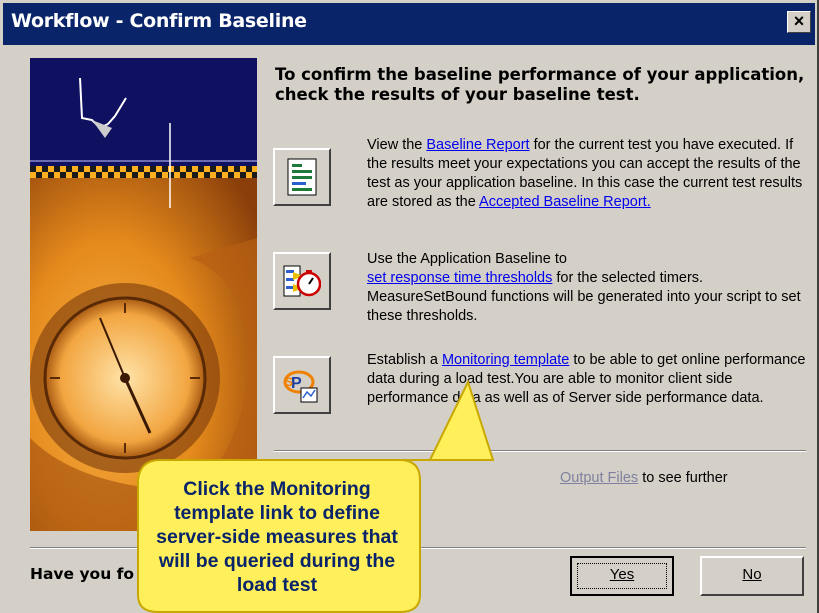 This screenshot has height=613, width=819. Describe the element at coordinates (459, 278) in the screenshot. I see `set-response-time-thresholds-link: set response time thresholds` at that location.